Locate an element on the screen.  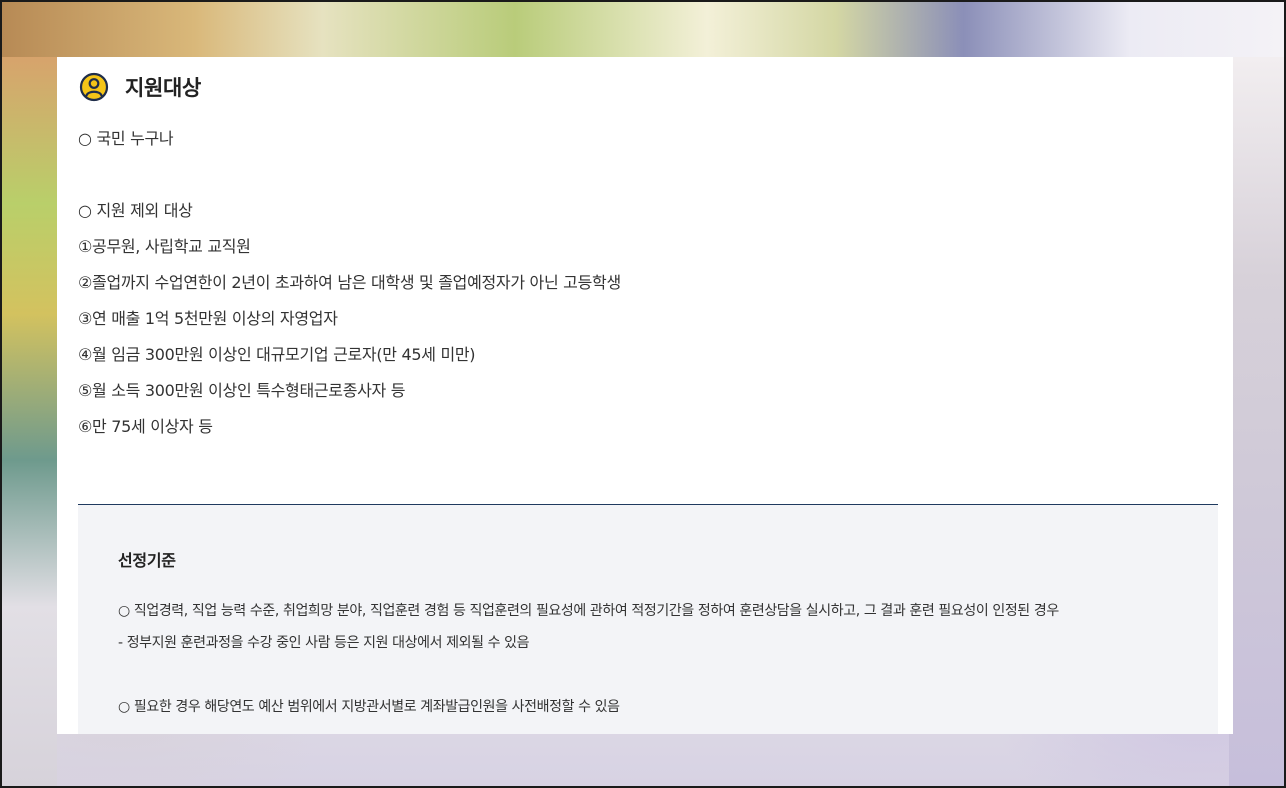
background-photo-left is located at coordinates (29, 421).